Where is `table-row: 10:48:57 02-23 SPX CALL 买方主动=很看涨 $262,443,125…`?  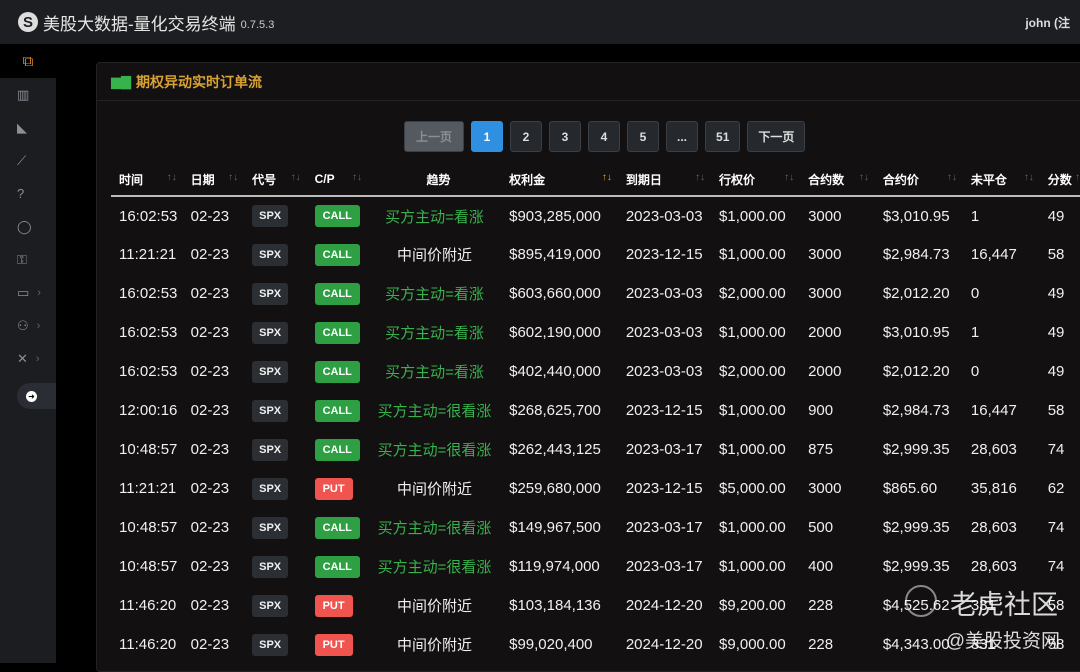 table-row: 10:48:57 02-23 SPX CALL 买方主动=很看涨 $262,443,125… is located at coordinates (595, 449).